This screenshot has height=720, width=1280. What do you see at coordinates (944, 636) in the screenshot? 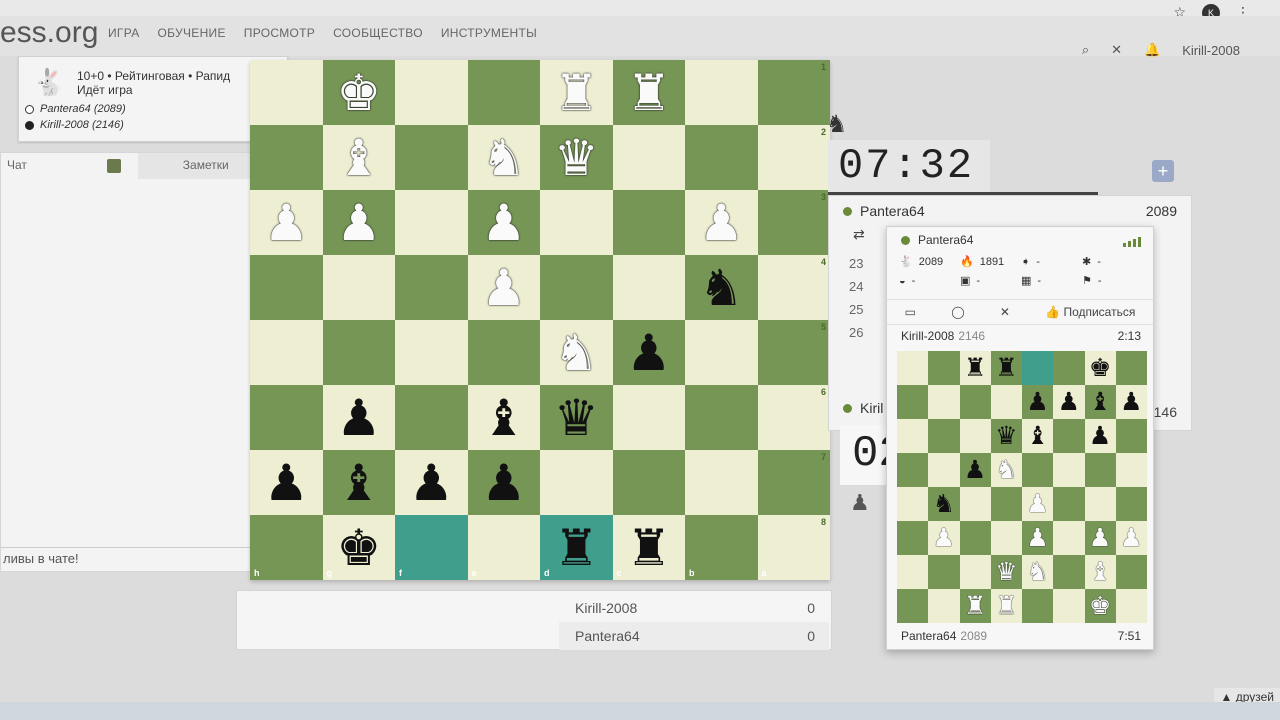
I see `card-bottom-player-info: Pantera64 2089` at bounding box center [944, 636].